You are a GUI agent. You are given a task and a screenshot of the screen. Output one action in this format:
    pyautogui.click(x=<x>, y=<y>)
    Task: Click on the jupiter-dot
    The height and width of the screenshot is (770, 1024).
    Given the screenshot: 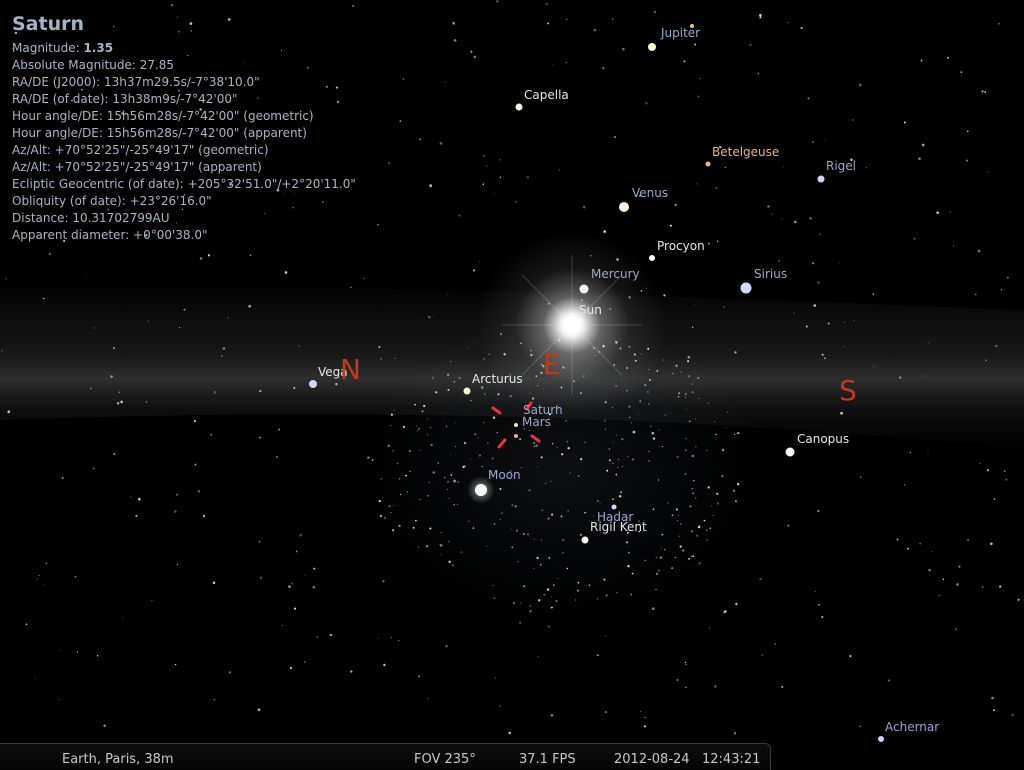 What is the action you would take?
    pyautogui.click(x=652, y=47)
    